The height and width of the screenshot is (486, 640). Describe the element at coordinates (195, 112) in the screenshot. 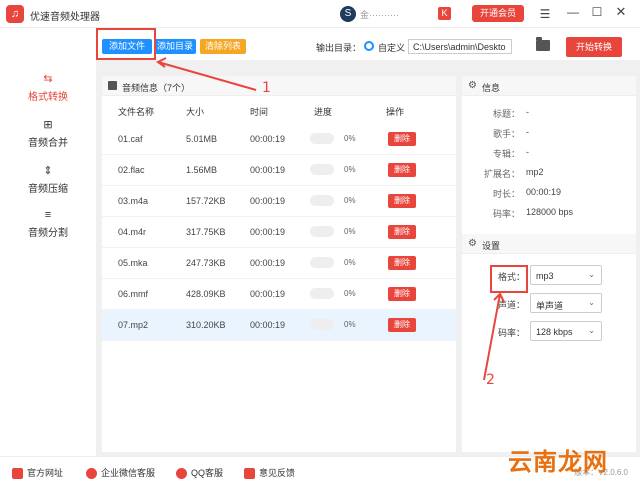

I see `column-header: 大小` at that location.